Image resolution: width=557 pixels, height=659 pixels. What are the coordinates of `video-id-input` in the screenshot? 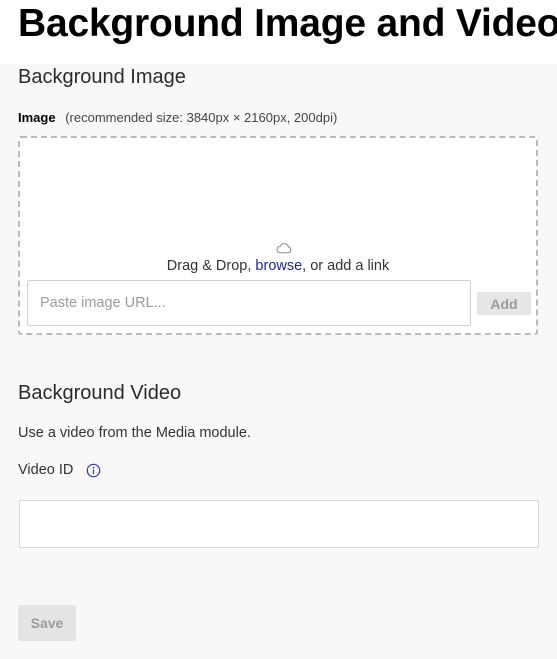 It's located at (279, 524).